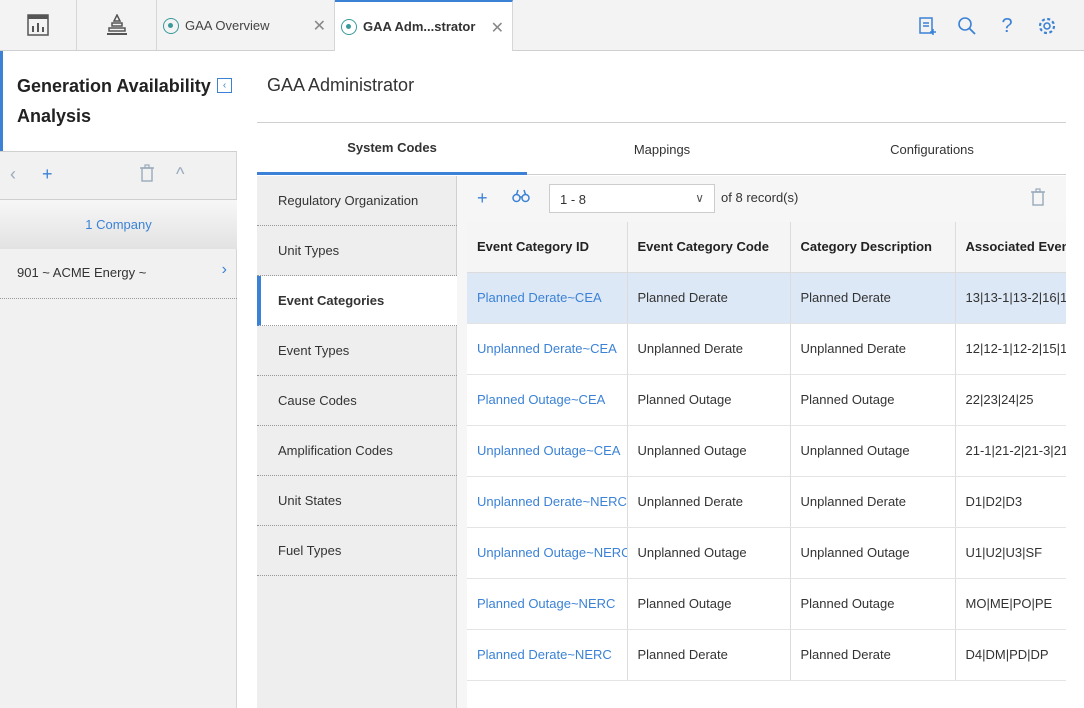  I want to click on chevron-right-icon: ›, so click(224, 269).